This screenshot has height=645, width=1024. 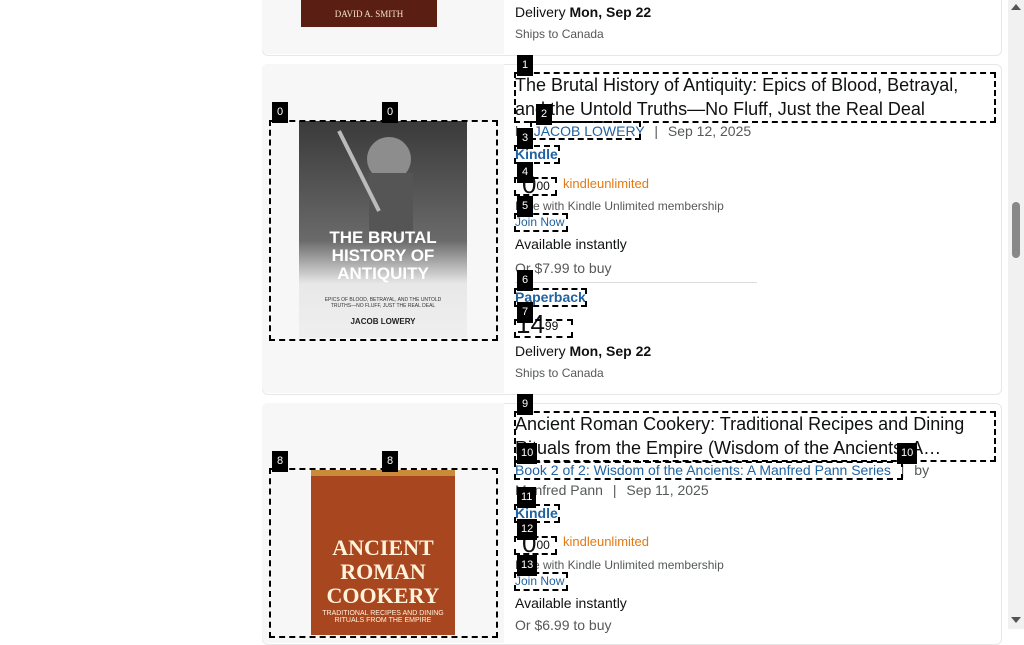 I want to click on marker-10a: 10, so click(x=527, y=453).